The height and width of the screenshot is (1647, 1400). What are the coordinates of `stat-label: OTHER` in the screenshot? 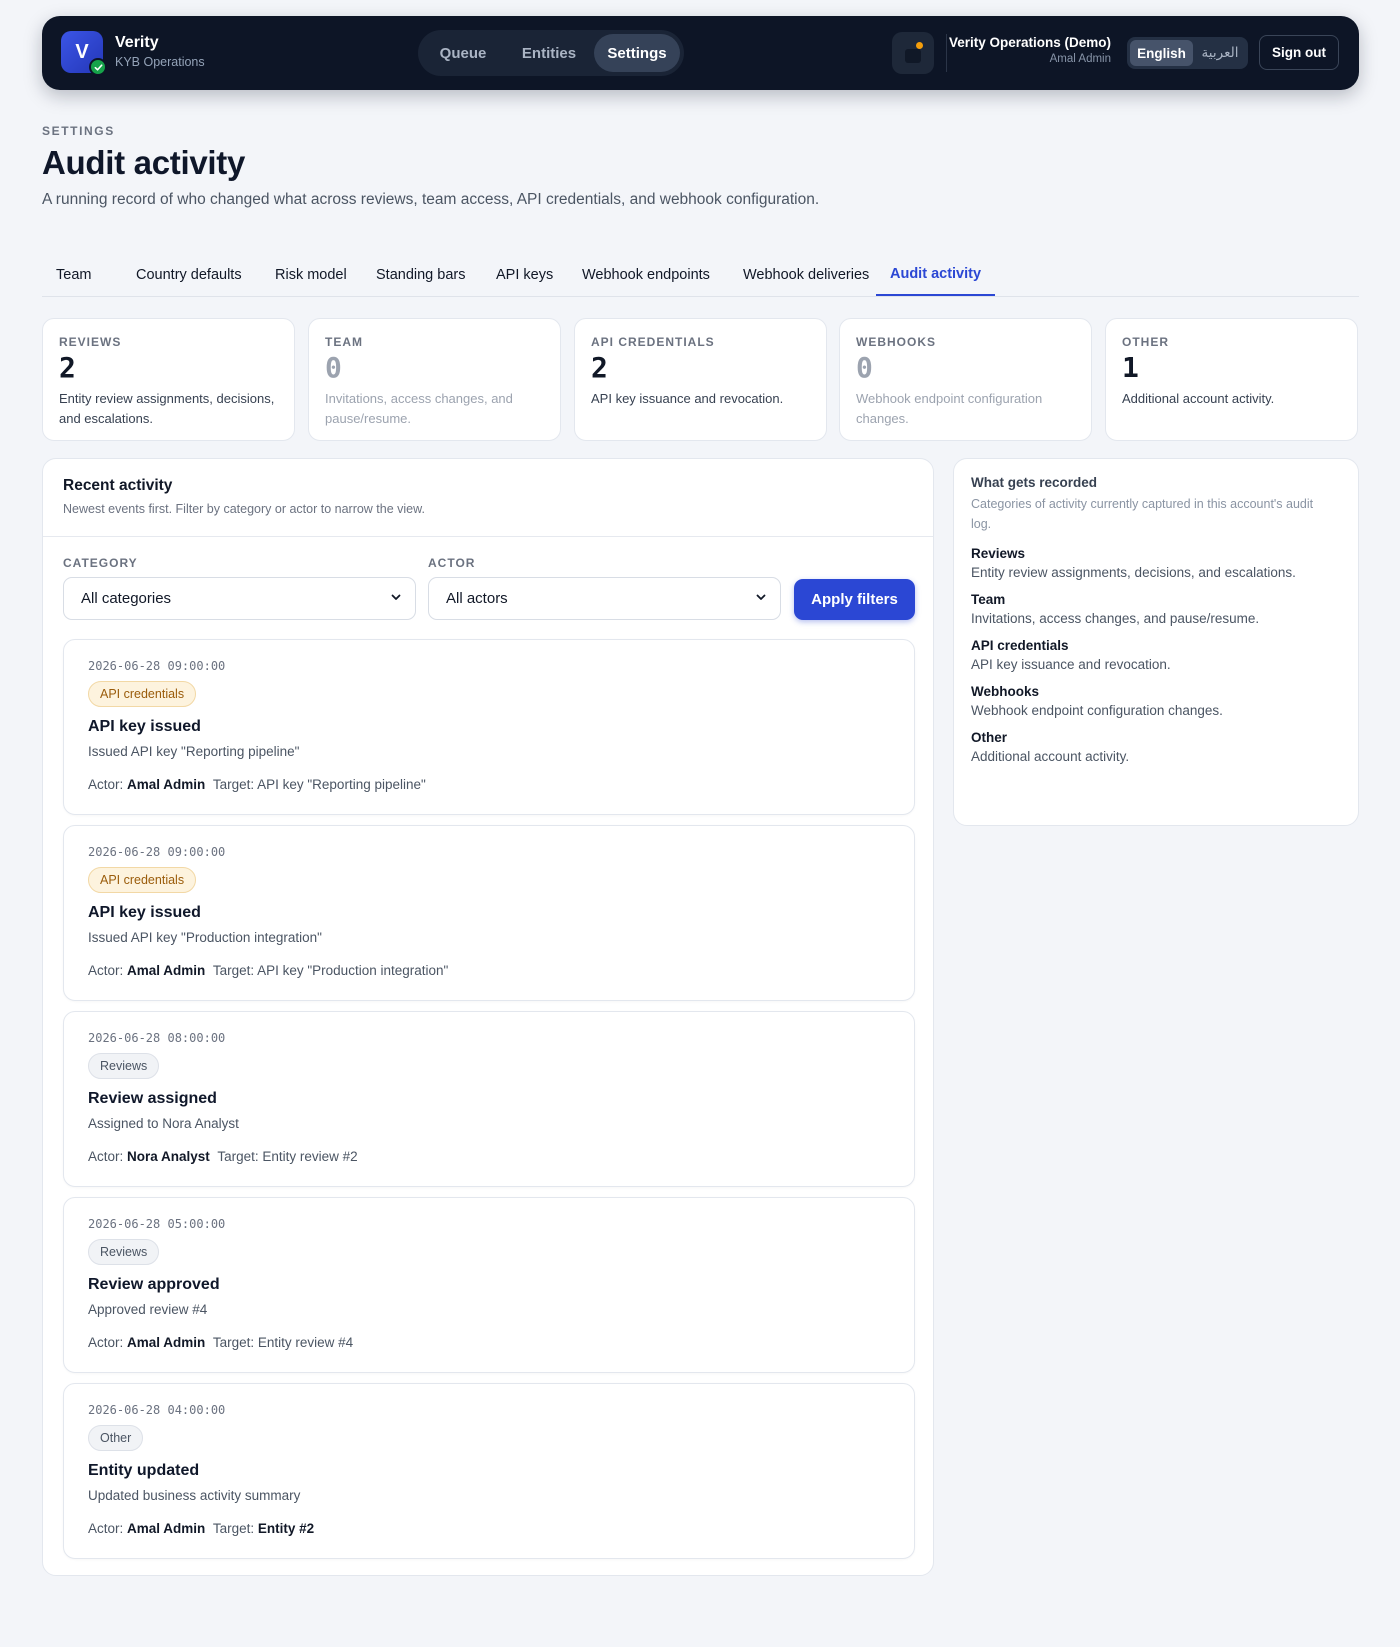 It's located at (1145, 342).